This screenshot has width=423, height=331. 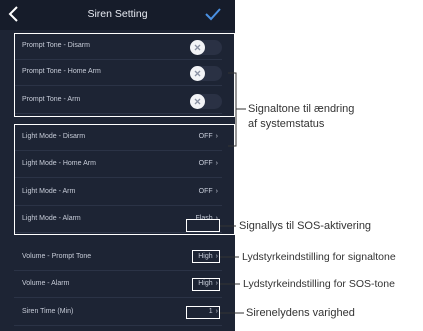 What do you see at coordinates (206, 256) in the screenshot?
I see `highlight-box-volume-prompt` at bounding box center [206, 256].